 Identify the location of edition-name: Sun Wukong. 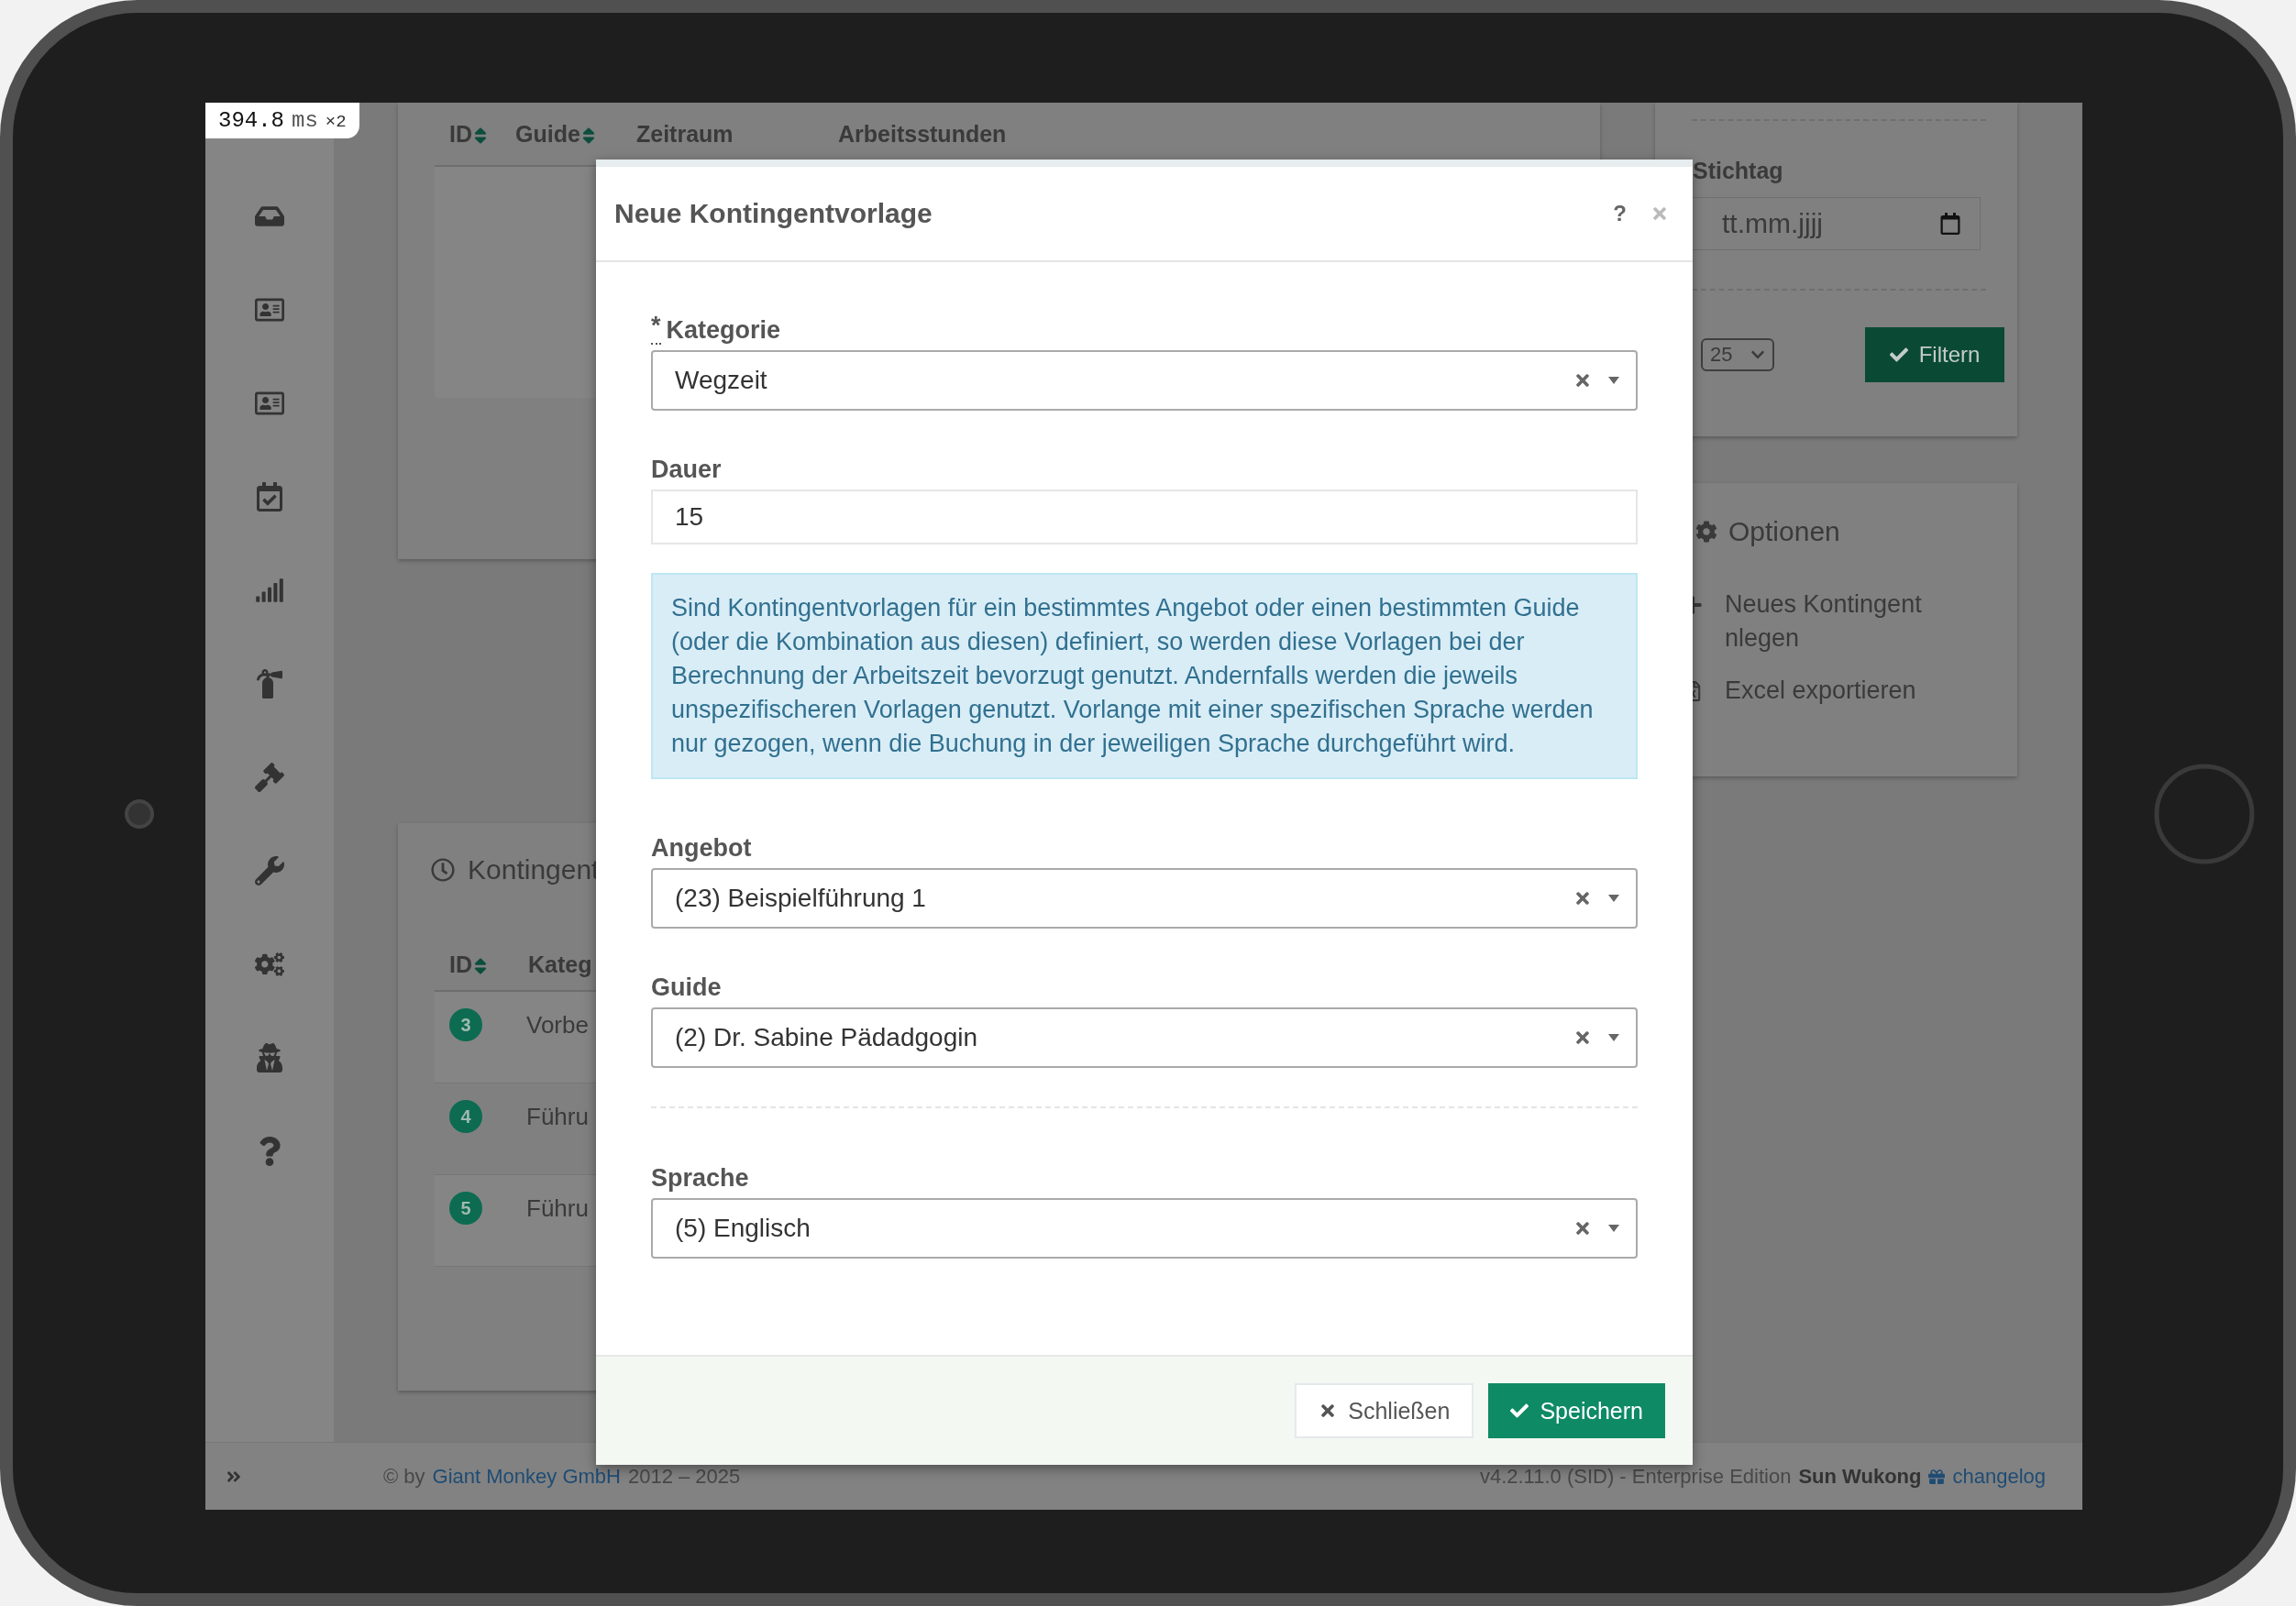
(1860, 1476).